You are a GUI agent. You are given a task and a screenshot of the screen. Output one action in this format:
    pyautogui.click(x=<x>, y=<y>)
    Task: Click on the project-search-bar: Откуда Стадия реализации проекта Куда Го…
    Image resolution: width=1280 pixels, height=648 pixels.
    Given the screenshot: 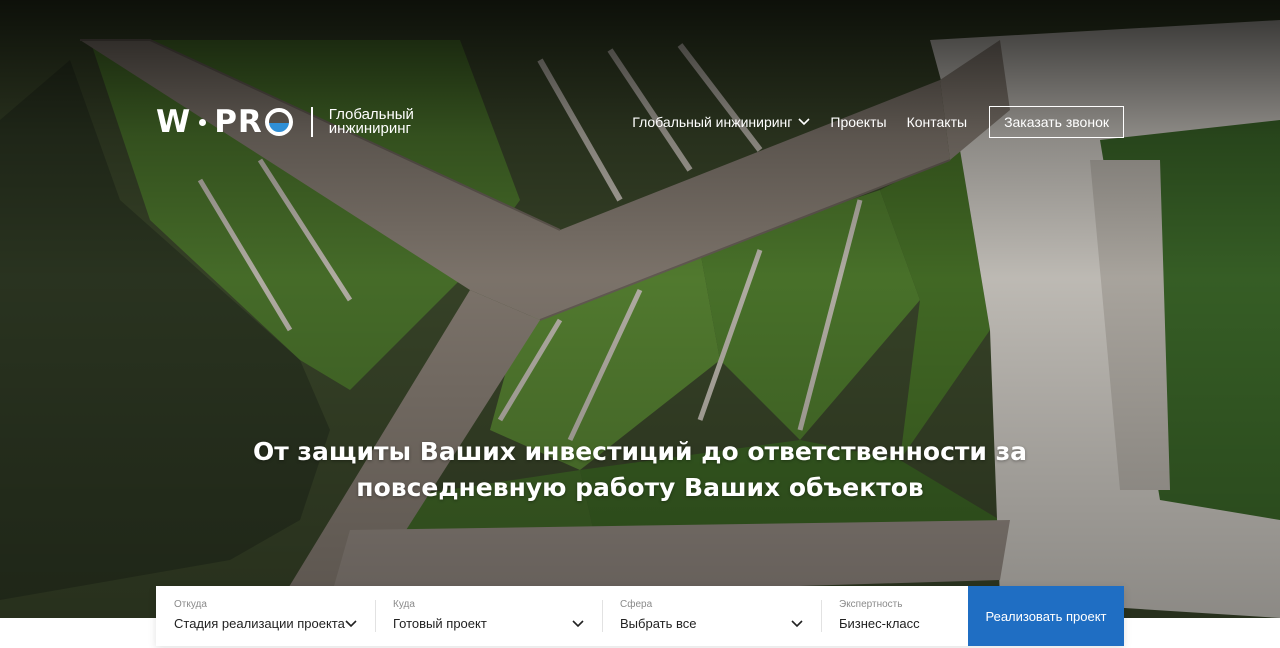 What is the action you would take?
    pyautogui.click(x=640, y=616)
    